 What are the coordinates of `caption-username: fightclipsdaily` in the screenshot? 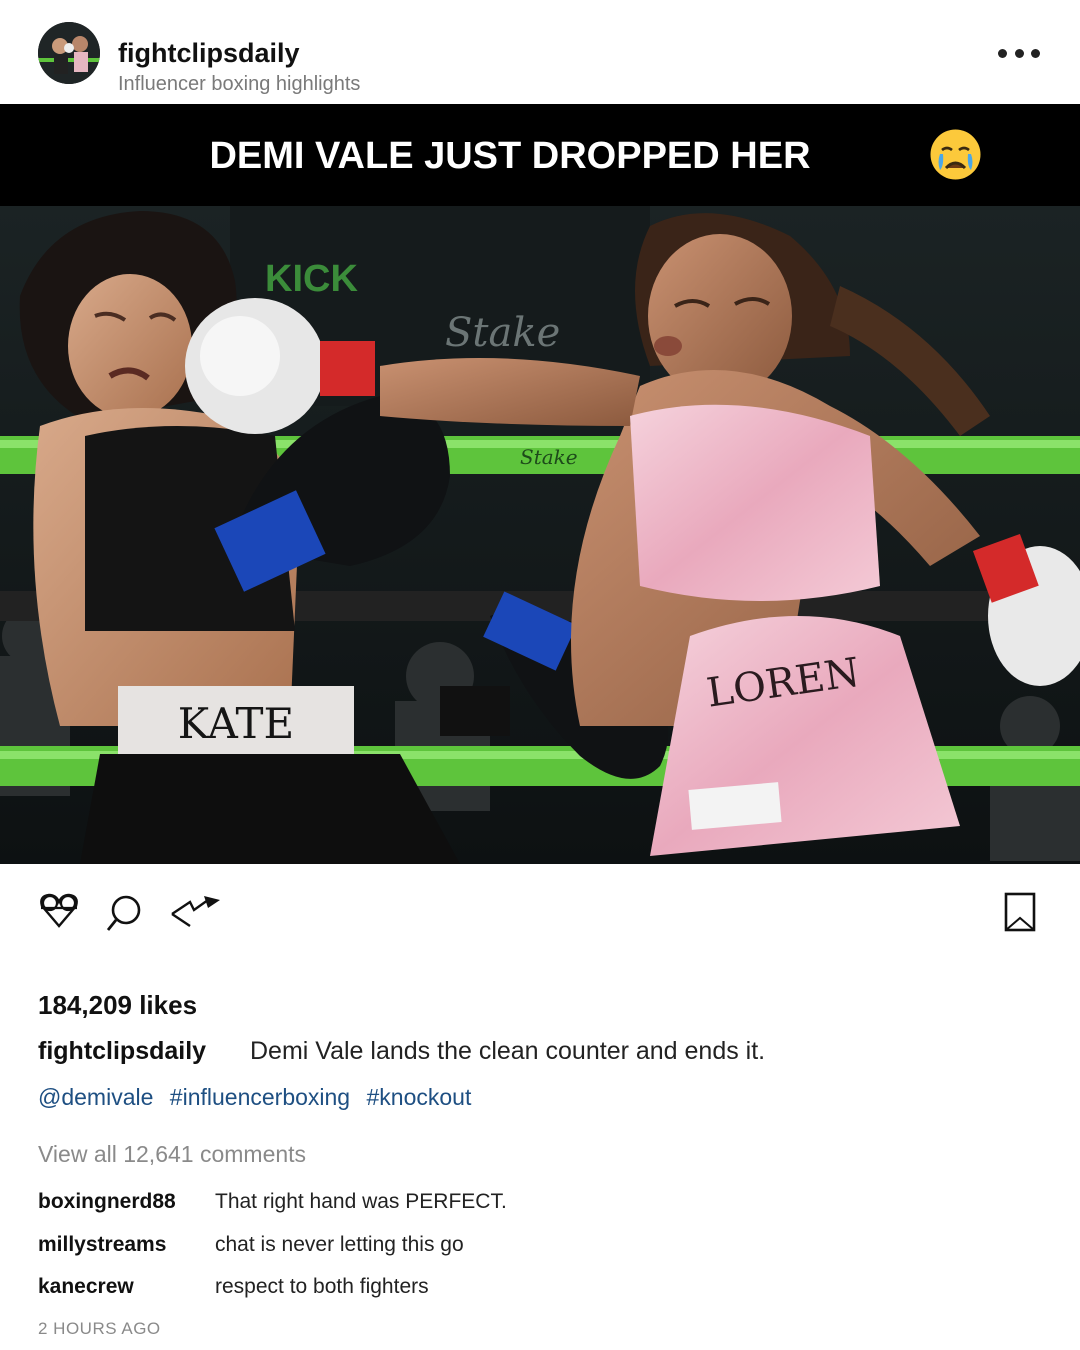 It's located at (122, 1051).